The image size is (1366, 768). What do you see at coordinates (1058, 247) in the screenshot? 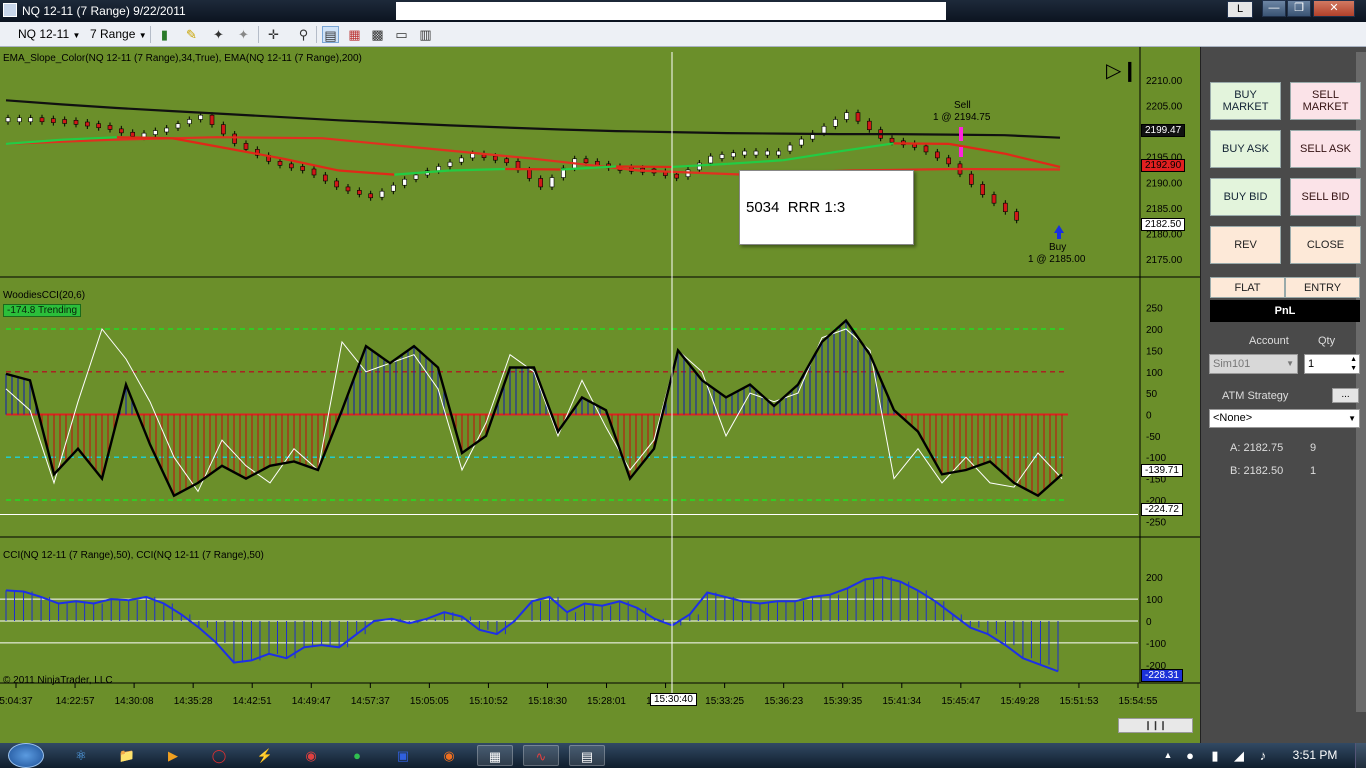
I see `buy-marker-label: Buy` at bounding box center [1058, 247].